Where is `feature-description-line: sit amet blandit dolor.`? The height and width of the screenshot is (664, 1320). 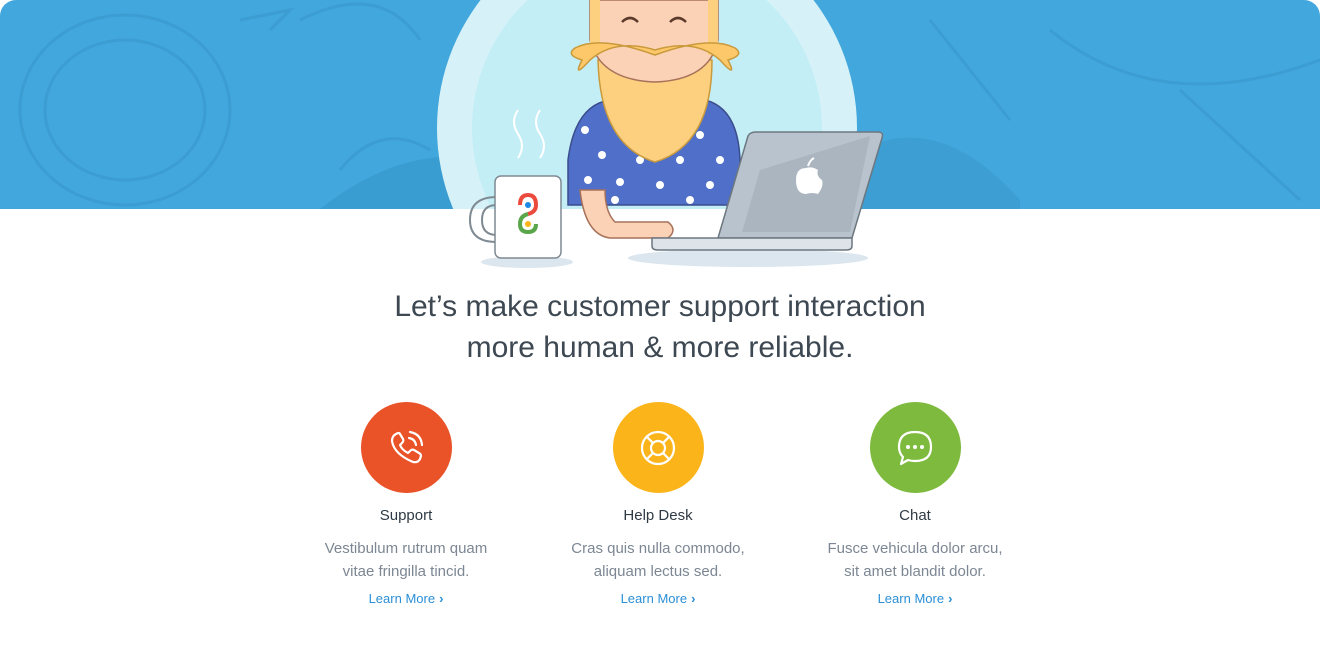 feature-description-line: sit amet blandit dolor. is located at coordinates (915, 571).